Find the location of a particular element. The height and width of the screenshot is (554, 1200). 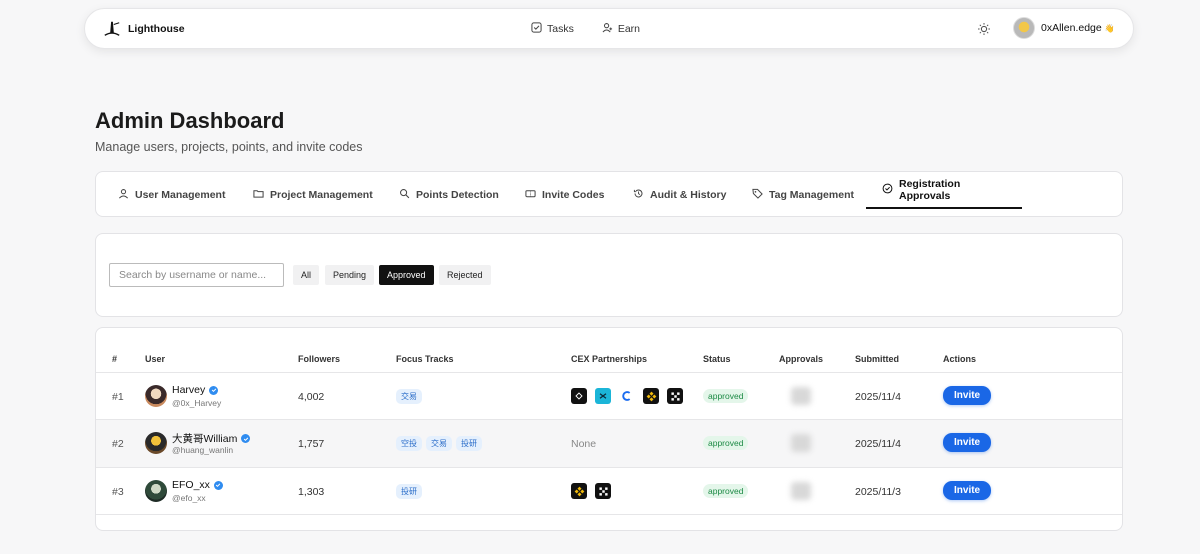

column-header: Focus Tracks is located at coordinates (425, 359).